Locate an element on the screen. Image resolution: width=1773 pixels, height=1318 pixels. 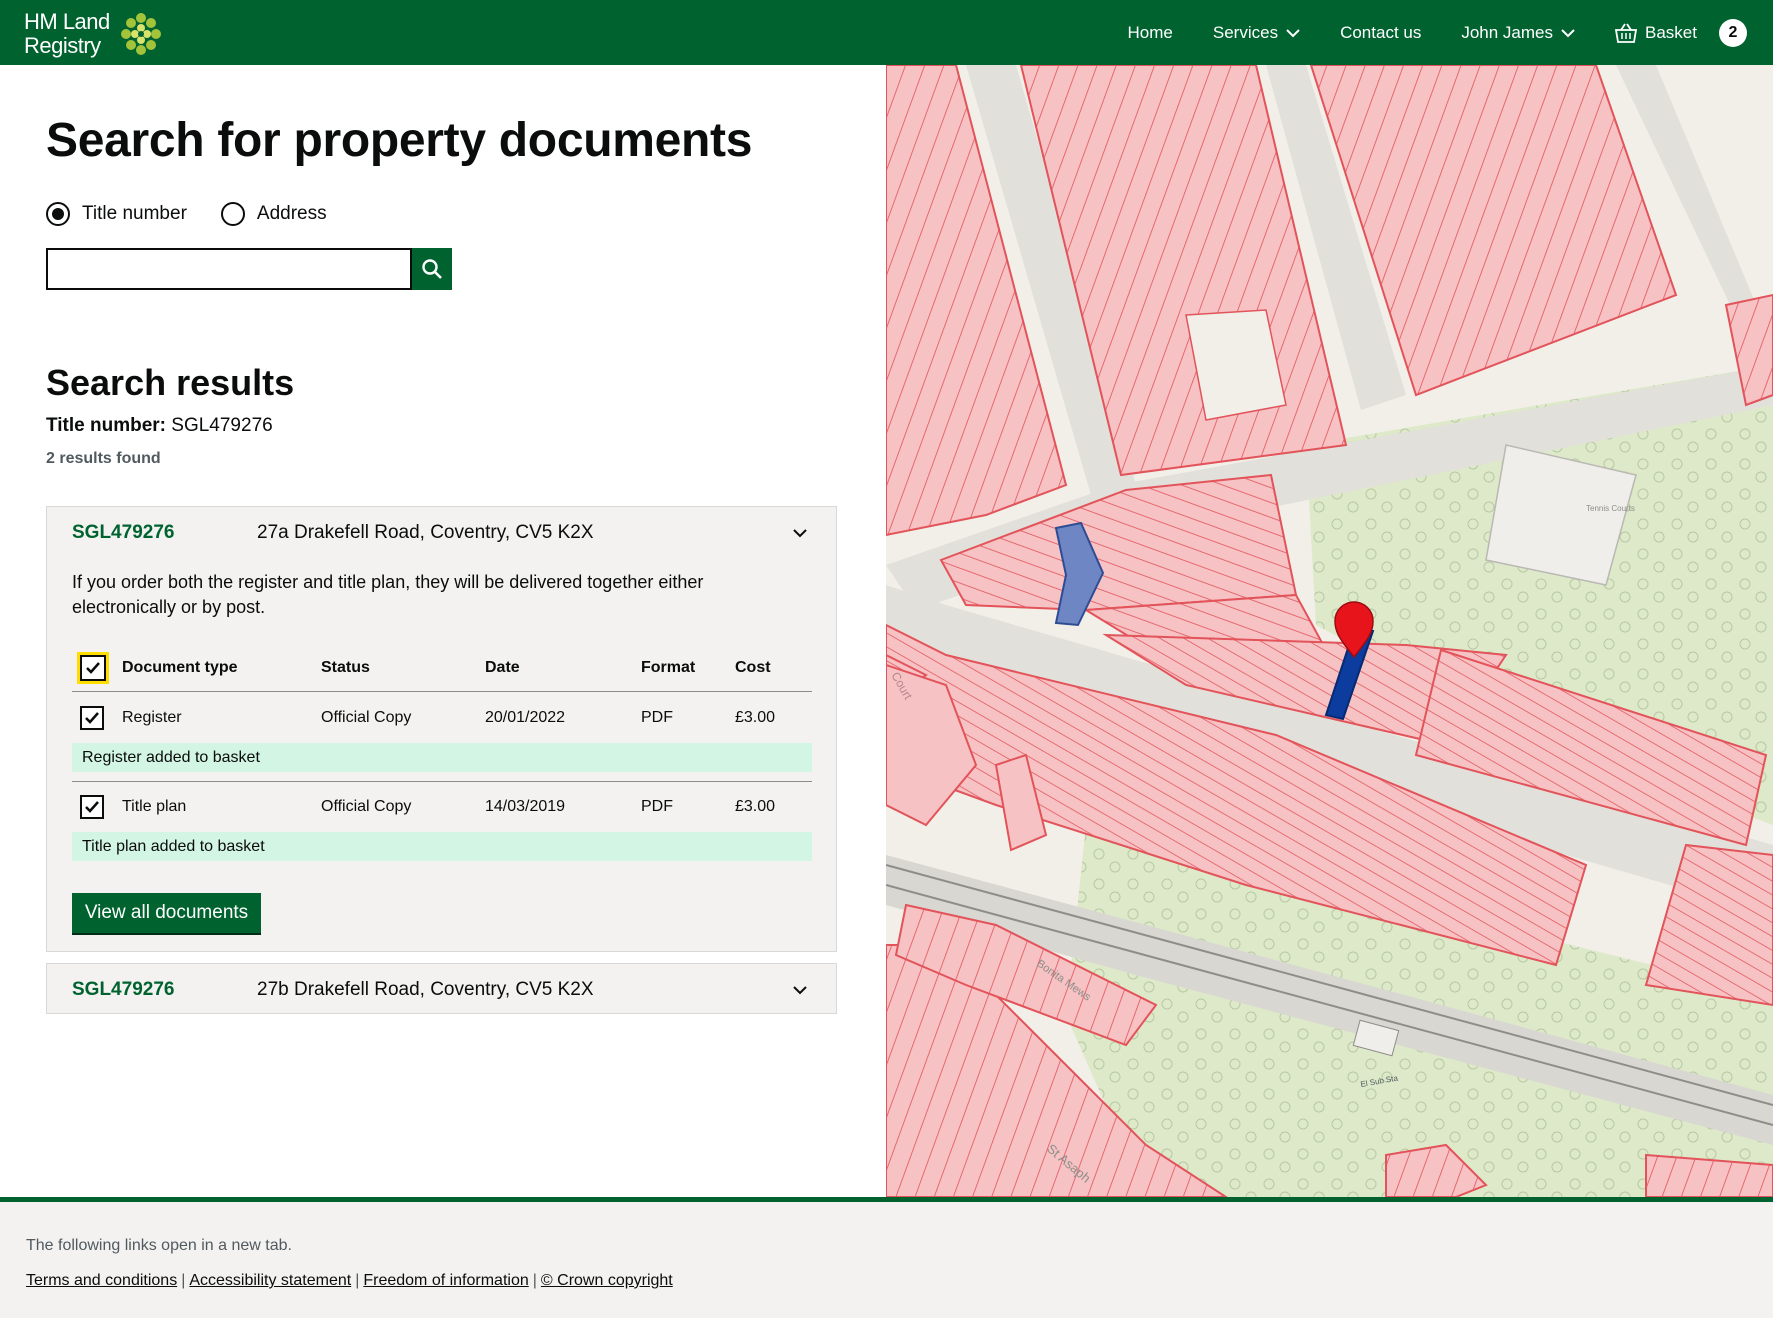
nav-services-menu: Services is located at coordinates (1256, 33).